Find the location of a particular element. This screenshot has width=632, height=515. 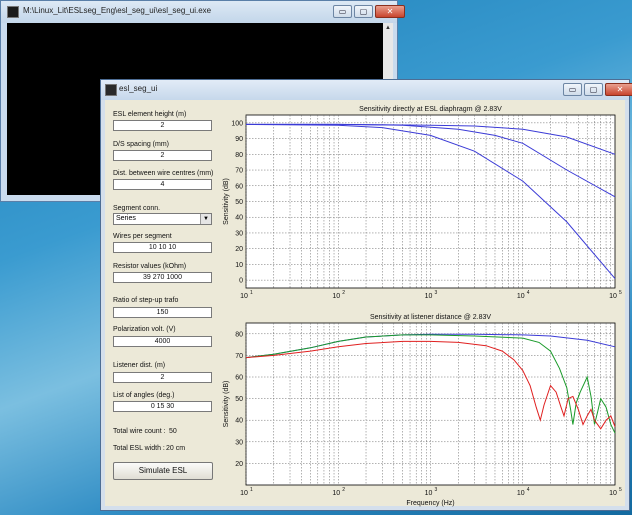

maximize-button: ▢ is located at coordinates (363, 11).